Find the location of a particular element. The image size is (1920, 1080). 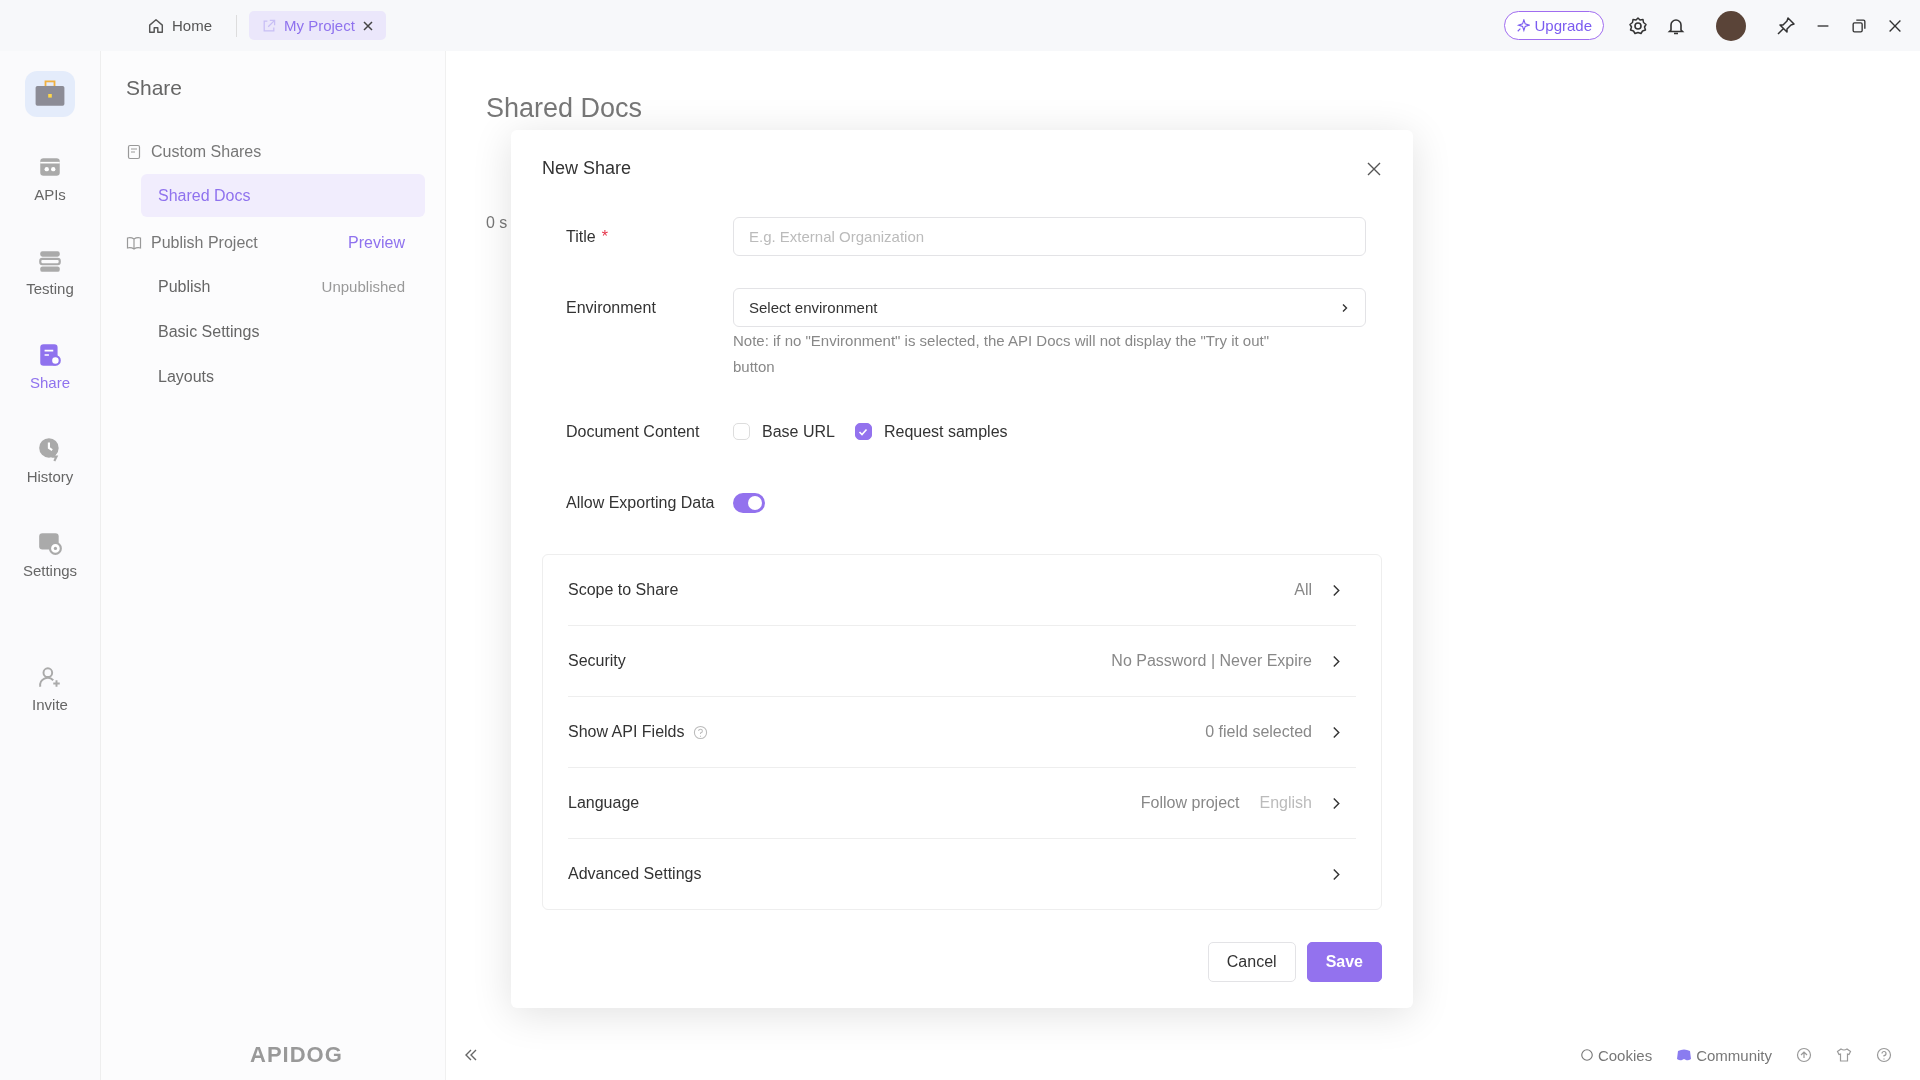

field-label: Title is located at coordinates (581, 236).